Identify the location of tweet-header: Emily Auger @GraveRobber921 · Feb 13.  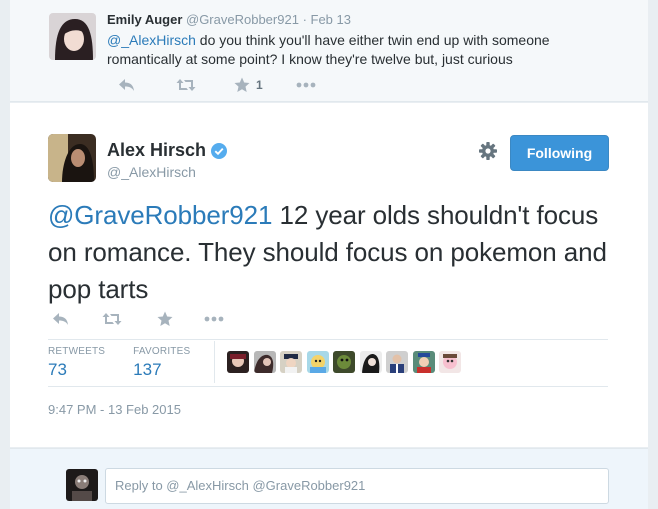
(229, 19).